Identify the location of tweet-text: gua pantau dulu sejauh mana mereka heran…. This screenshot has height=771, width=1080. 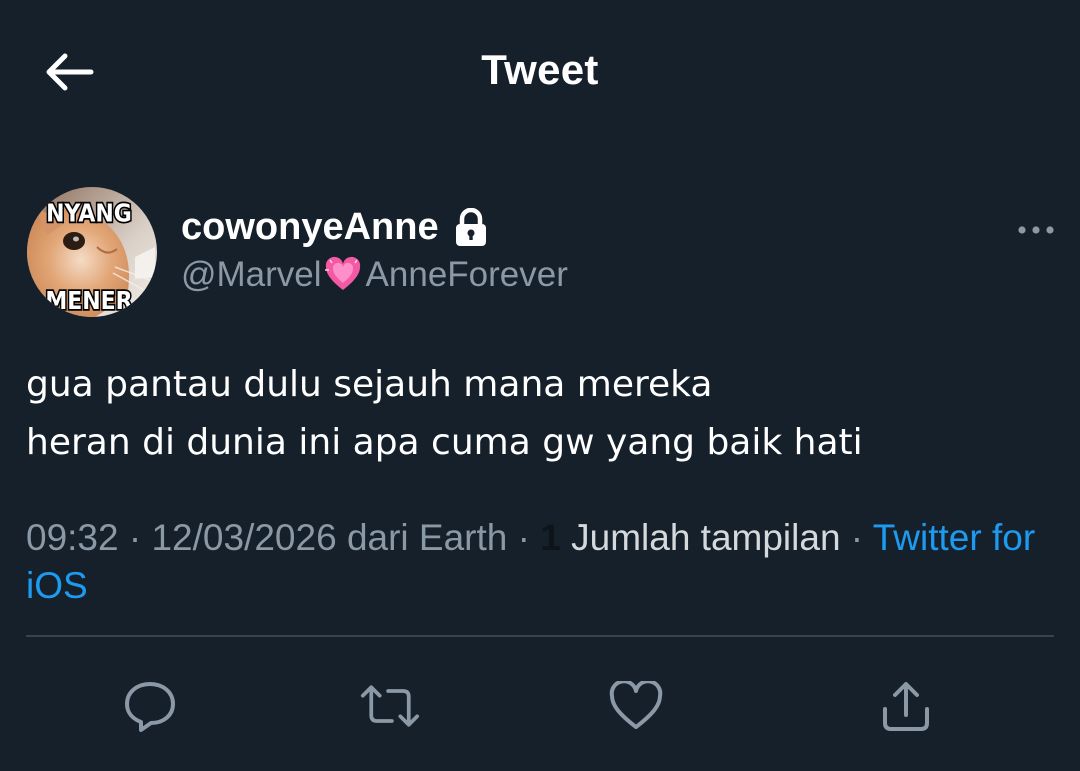
(444, 414).